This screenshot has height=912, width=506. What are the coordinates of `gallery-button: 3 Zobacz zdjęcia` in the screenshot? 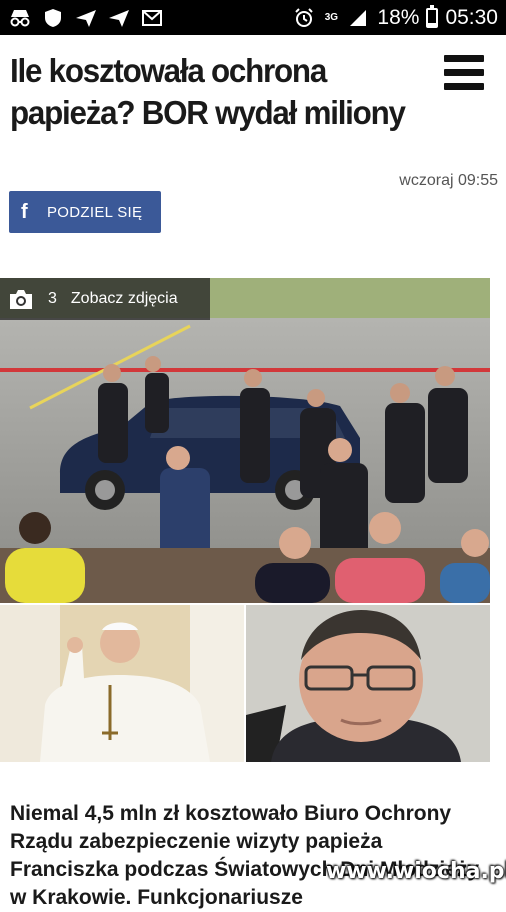 It's located at (105, 299).